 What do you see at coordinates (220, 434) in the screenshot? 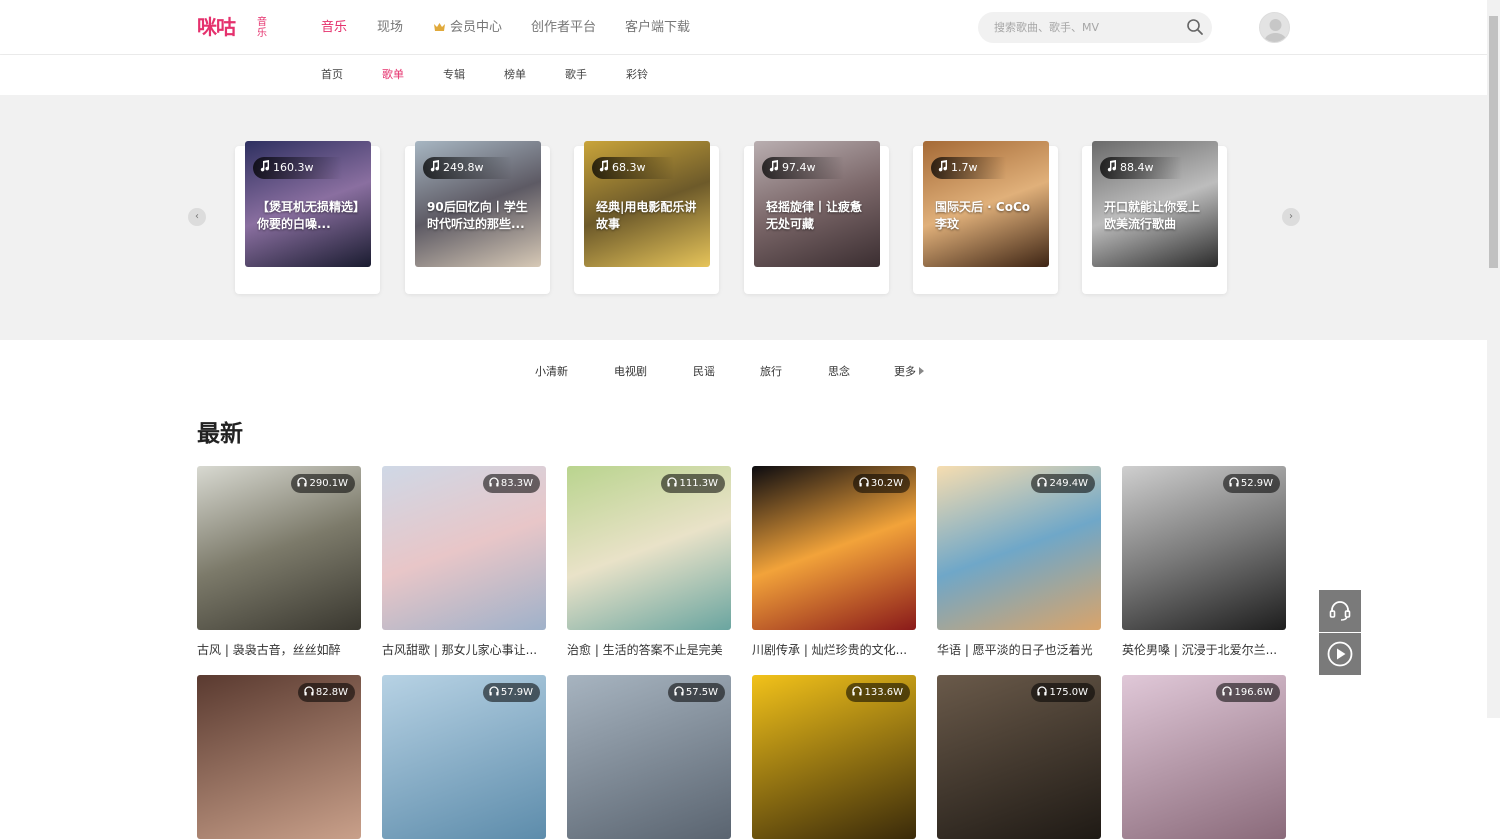
I see `section-title: 最新` at bounding box center [220, 434].